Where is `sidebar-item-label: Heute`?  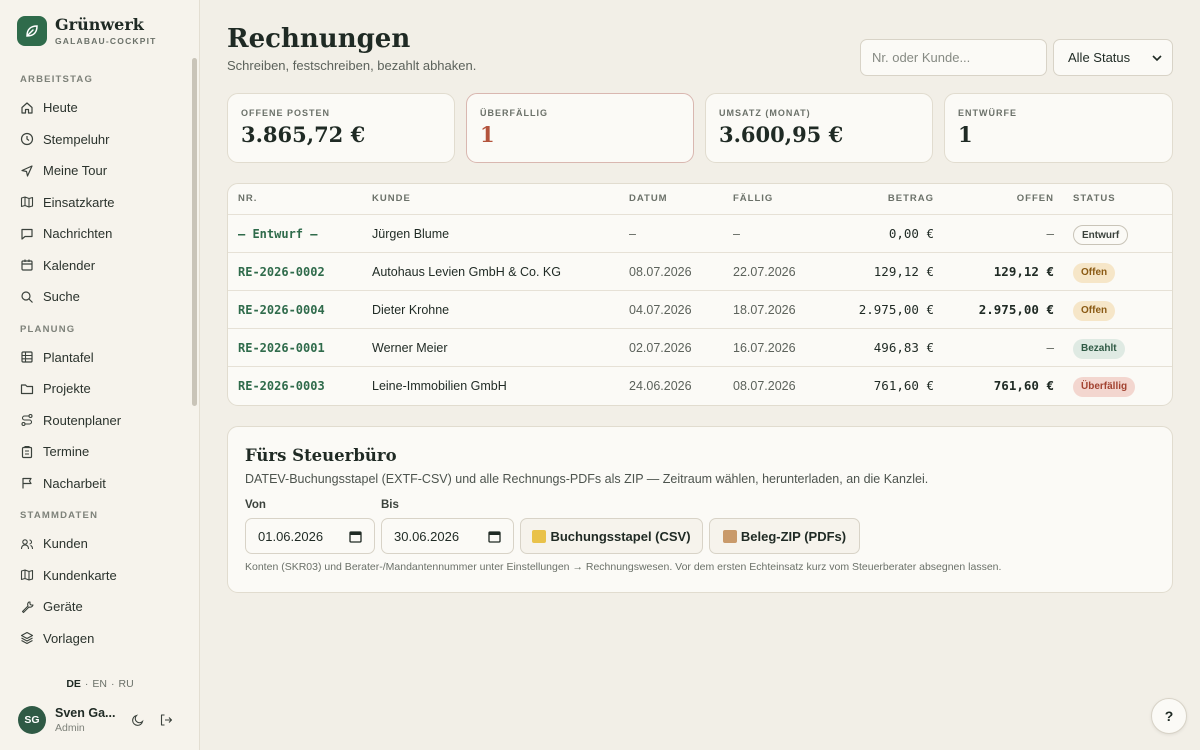
sidebar-item-label: Heute is located at coordinates (60, 108).